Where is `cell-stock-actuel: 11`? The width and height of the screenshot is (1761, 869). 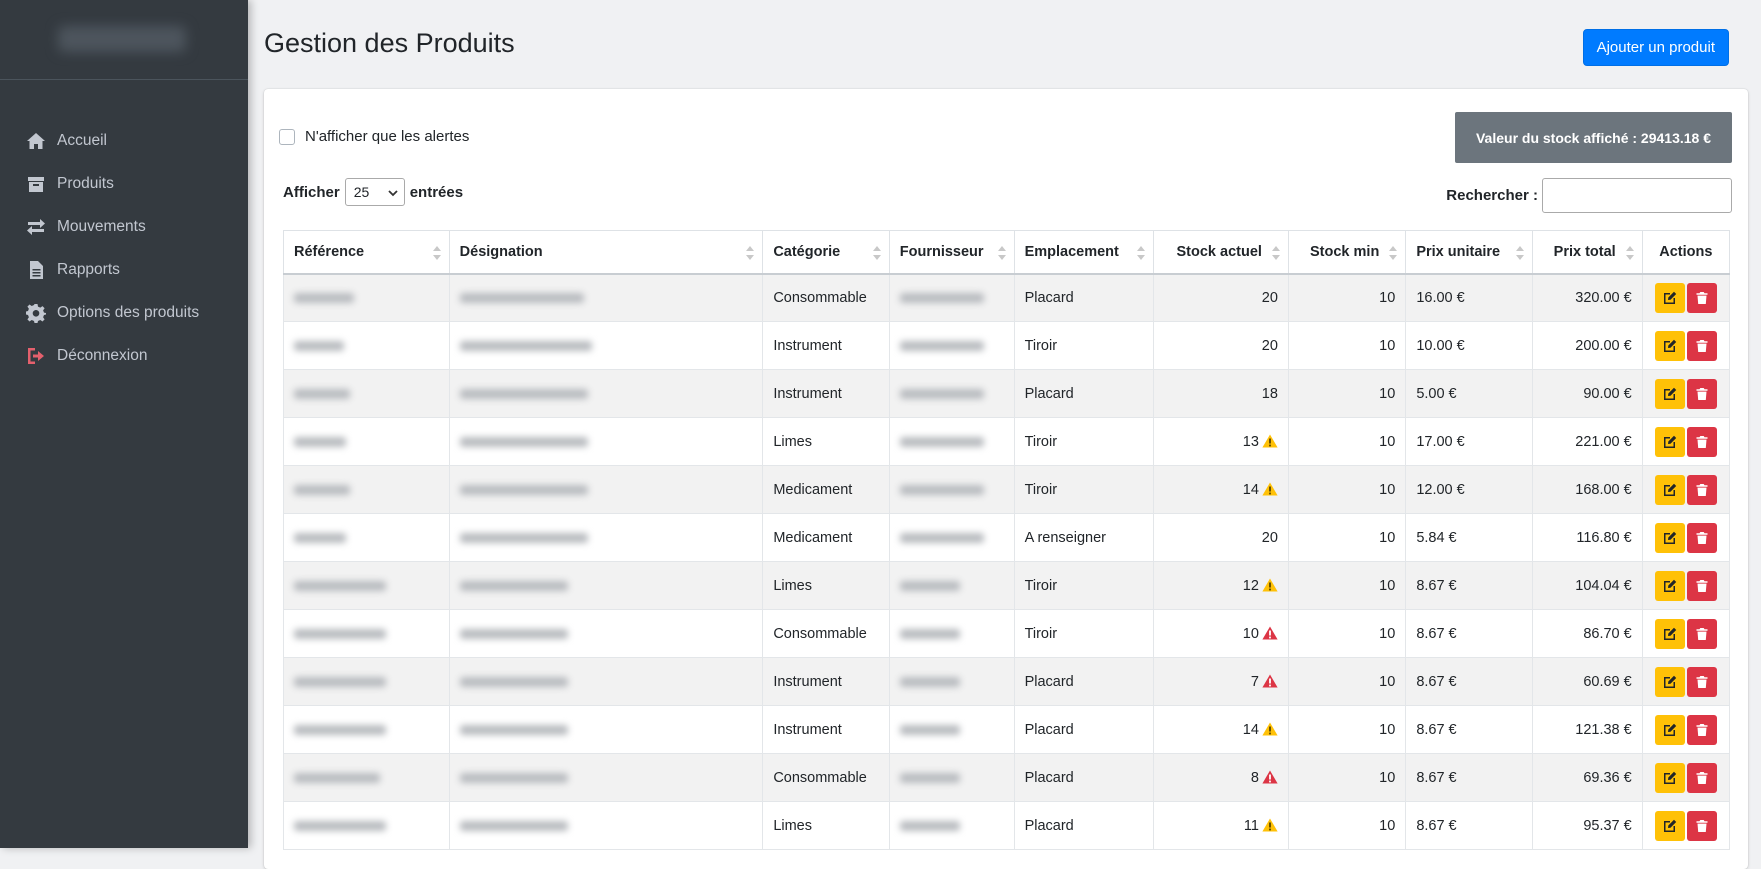 cell-stock-actuel: 11 is located at coordinates (1220, 825).